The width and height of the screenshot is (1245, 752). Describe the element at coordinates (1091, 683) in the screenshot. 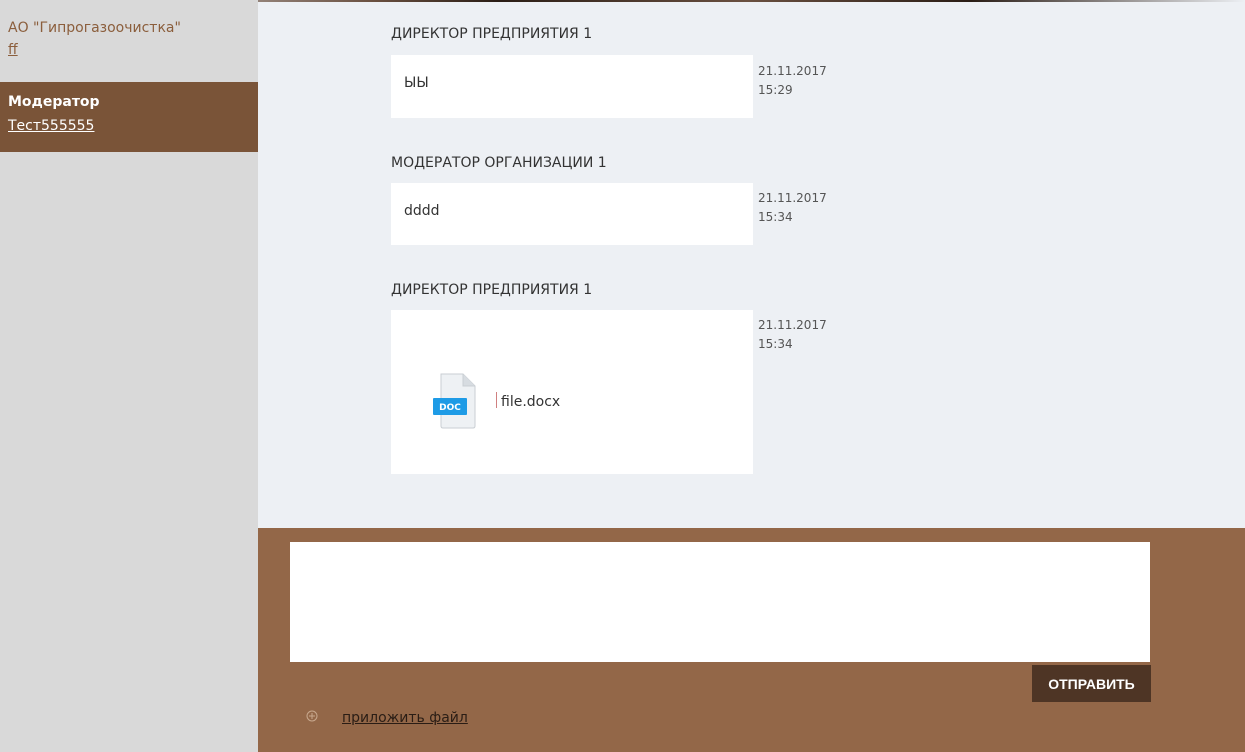

I see `send-button: ОТПРАВИТЬ` at that location.